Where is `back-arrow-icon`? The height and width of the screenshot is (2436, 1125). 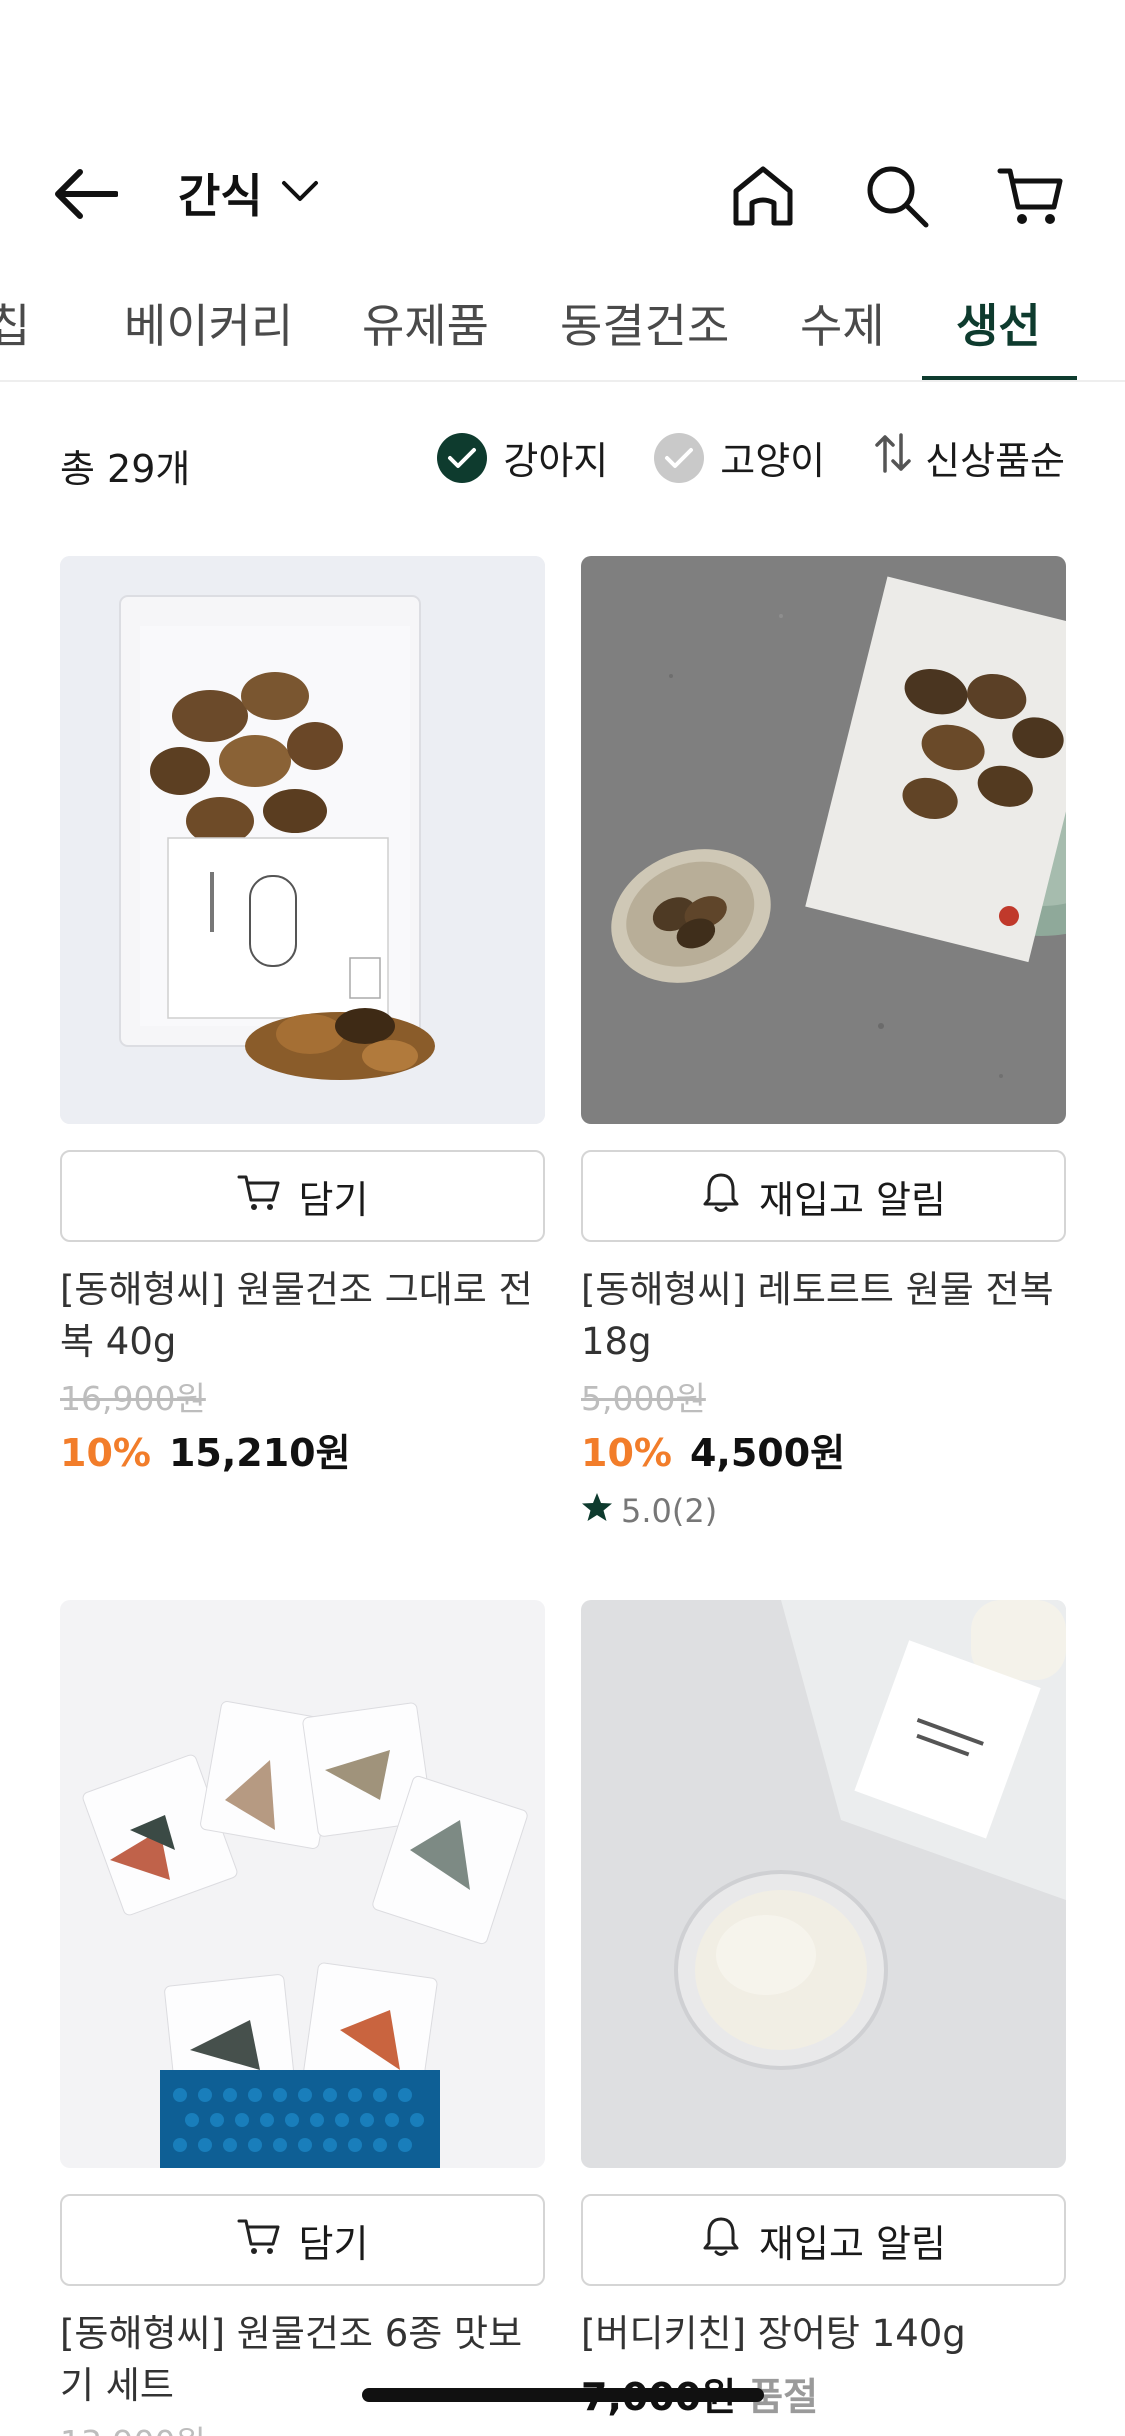 back-arrow-icon is located at coordinates (85, 196).